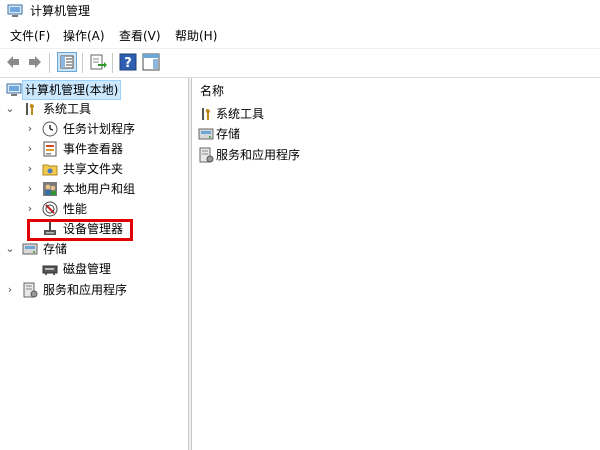  I want to click on tree-item-local-users: › 本地用户和组, so click(94, 189).